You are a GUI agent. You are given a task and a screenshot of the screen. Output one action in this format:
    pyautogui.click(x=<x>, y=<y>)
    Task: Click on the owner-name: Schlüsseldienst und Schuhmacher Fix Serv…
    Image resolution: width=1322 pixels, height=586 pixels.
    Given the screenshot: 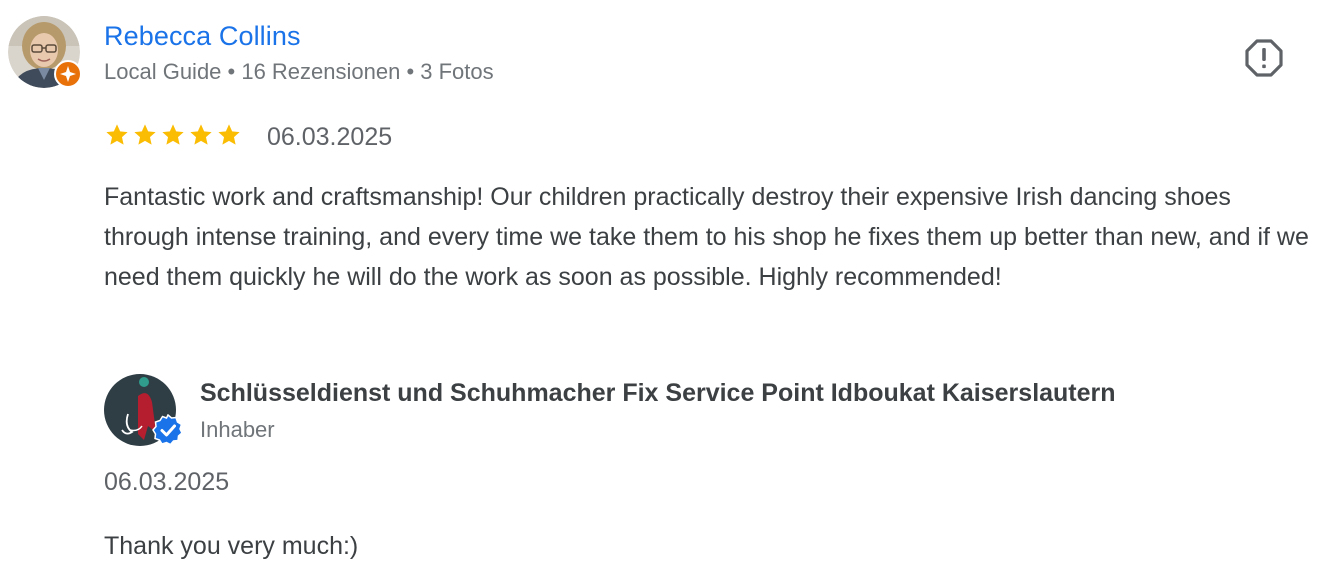 What is the action you would take?
    pyautogui.click(x=658, y=393)
    